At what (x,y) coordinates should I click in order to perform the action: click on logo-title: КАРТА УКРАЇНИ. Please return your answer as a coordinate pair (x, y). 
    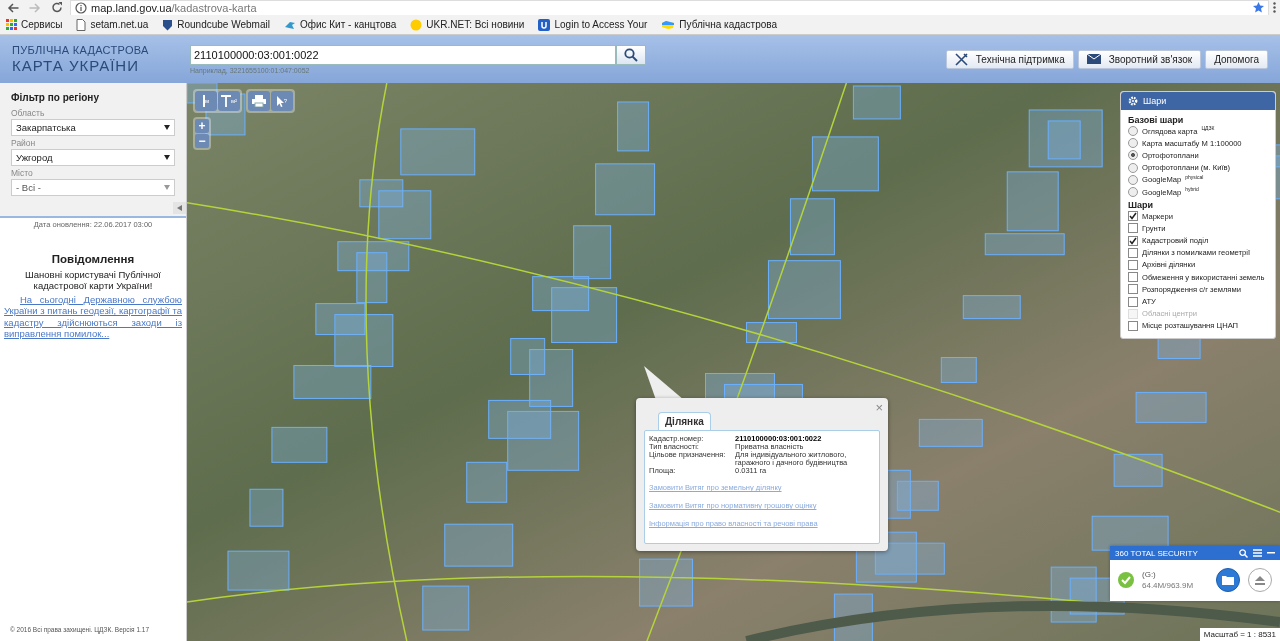
    Looking at the image, I should click on (76, 65).